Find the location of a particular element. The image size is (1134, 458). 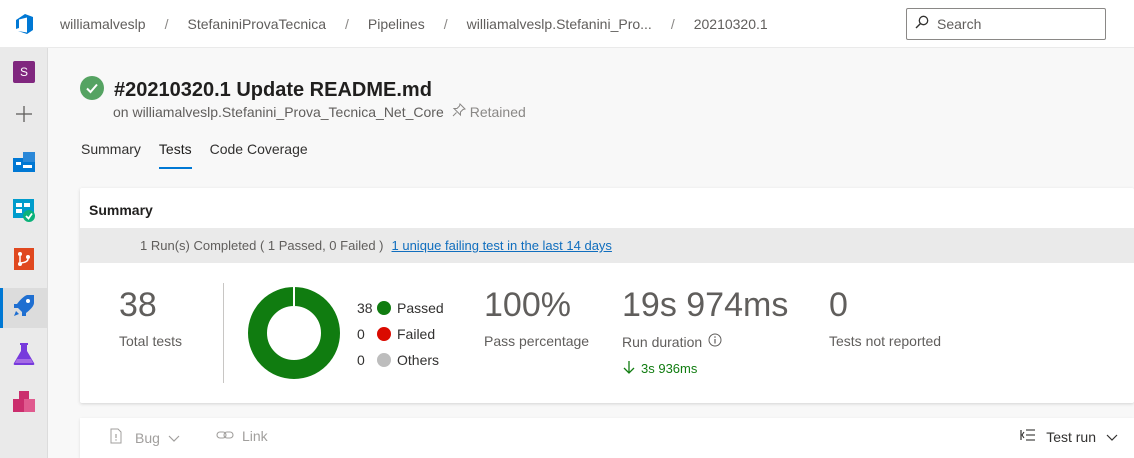

nav-repos is located at coordinates (24, 261).